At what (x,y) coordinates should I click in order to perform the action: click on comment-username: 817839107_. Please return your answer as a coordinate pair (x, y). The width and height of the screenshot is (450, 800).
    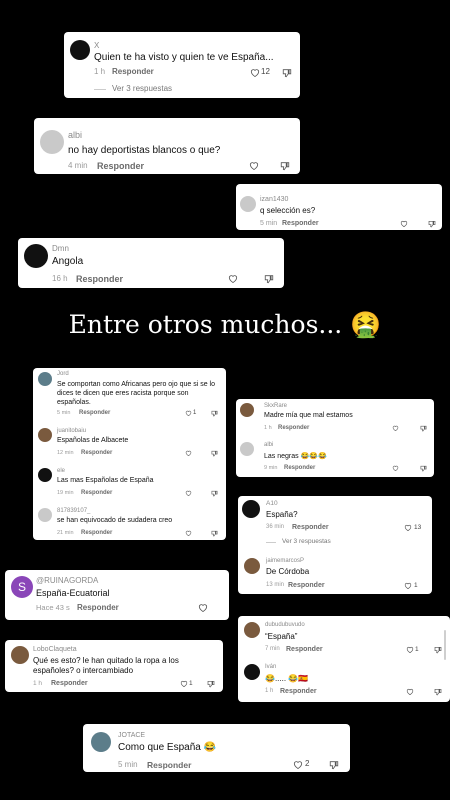
    Looking at the image, I should click on (73, 511).